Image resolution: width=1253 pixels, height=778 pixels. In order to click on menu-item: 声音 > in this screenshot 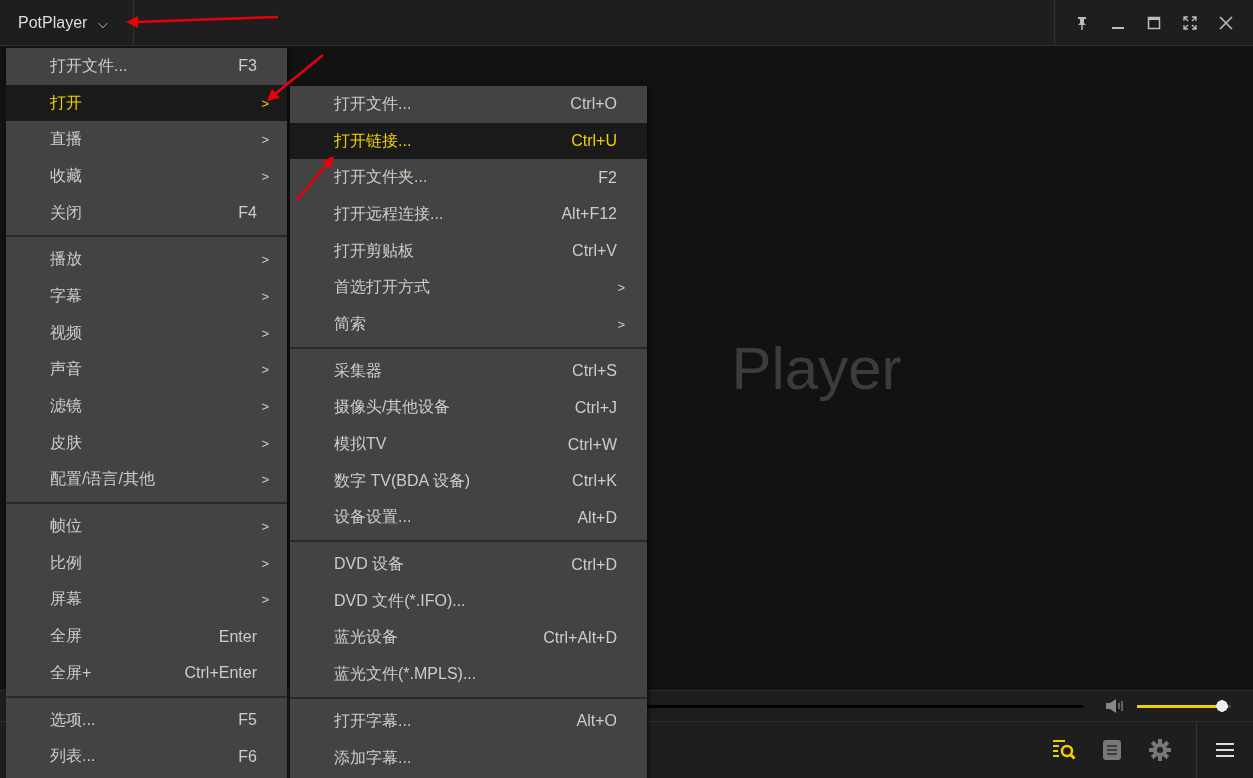, I will do `click(146, 370)`.